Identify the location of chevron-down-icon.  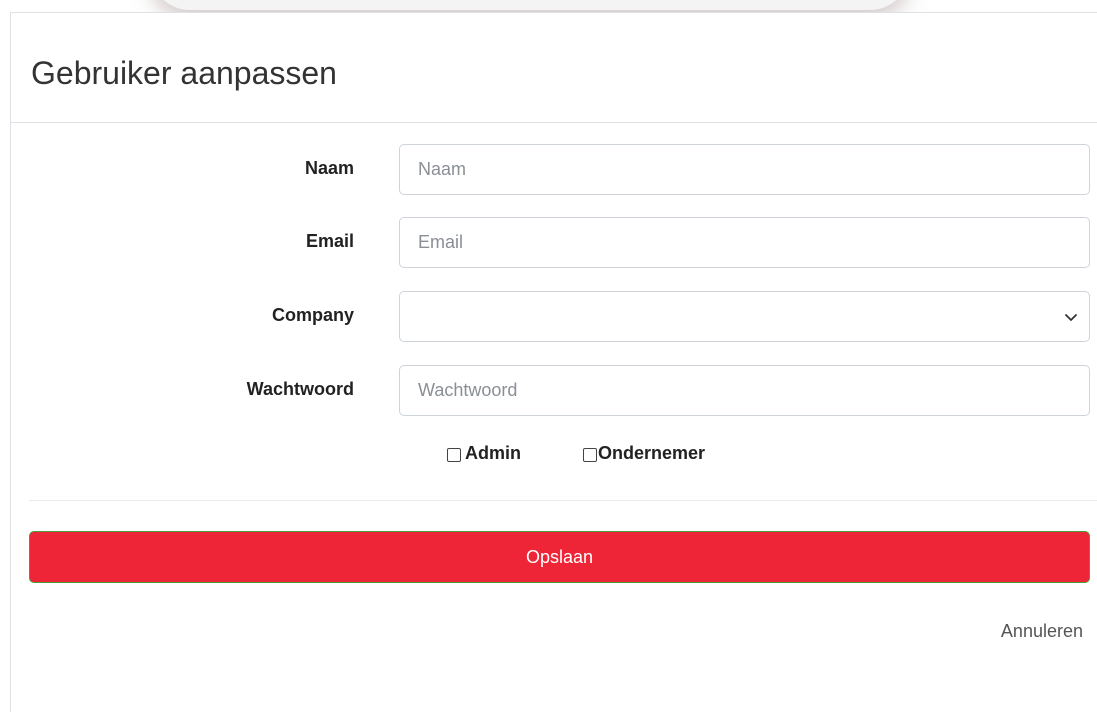
(1071, 317).